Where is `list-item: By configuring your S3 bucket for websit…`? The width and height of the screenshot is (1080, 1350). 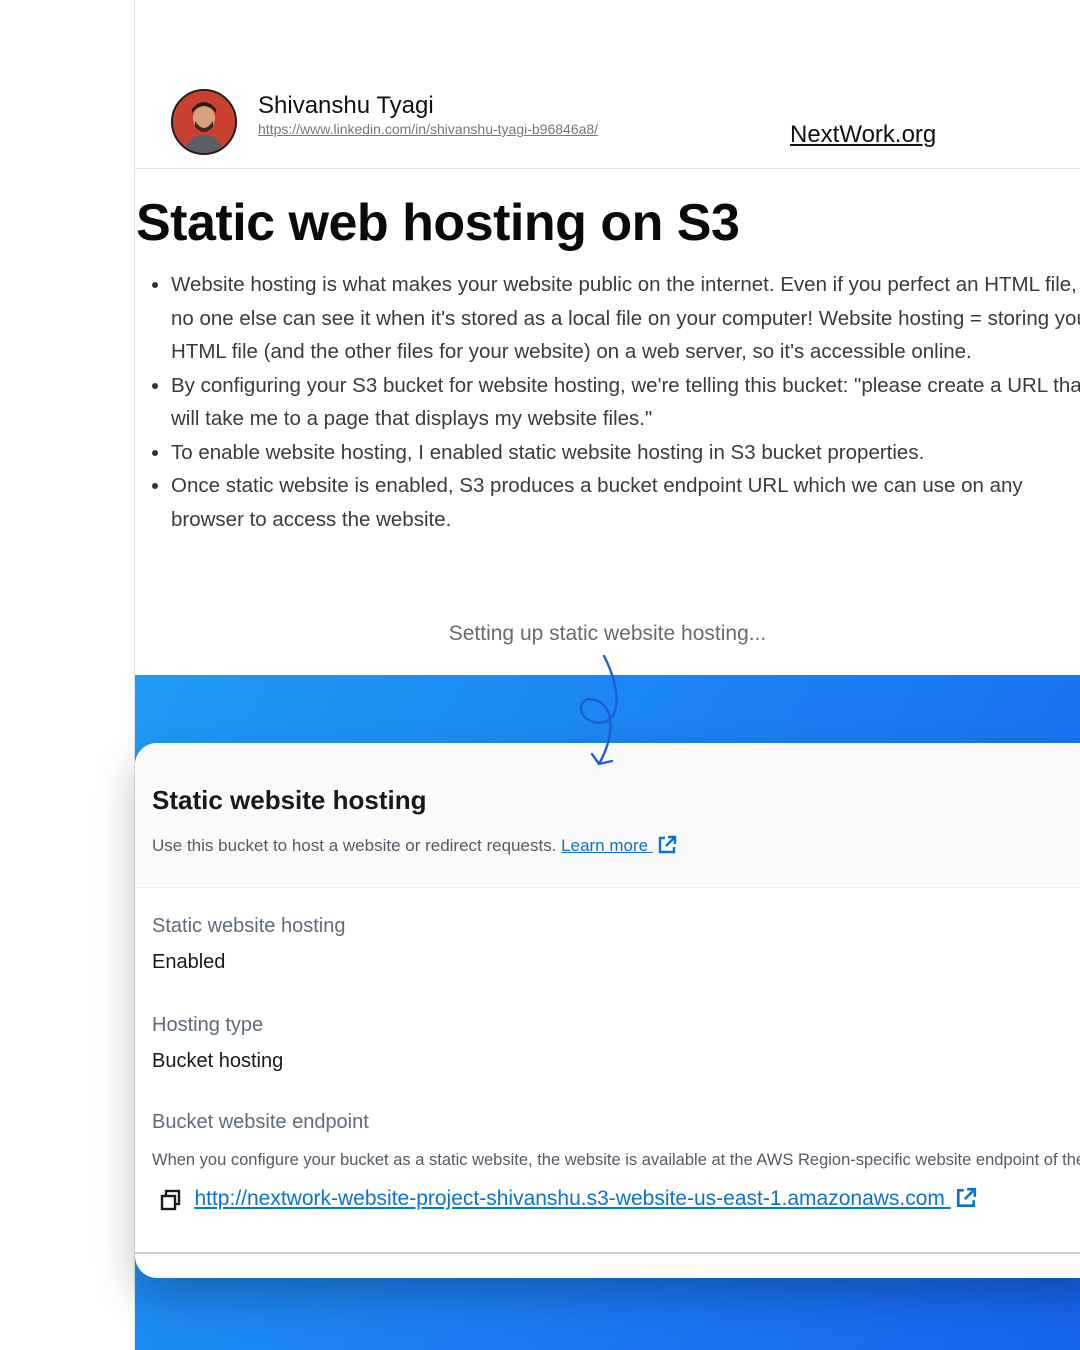 list-item: By configuring your S3 bucket for websit… is located at coordinates (616, 402).